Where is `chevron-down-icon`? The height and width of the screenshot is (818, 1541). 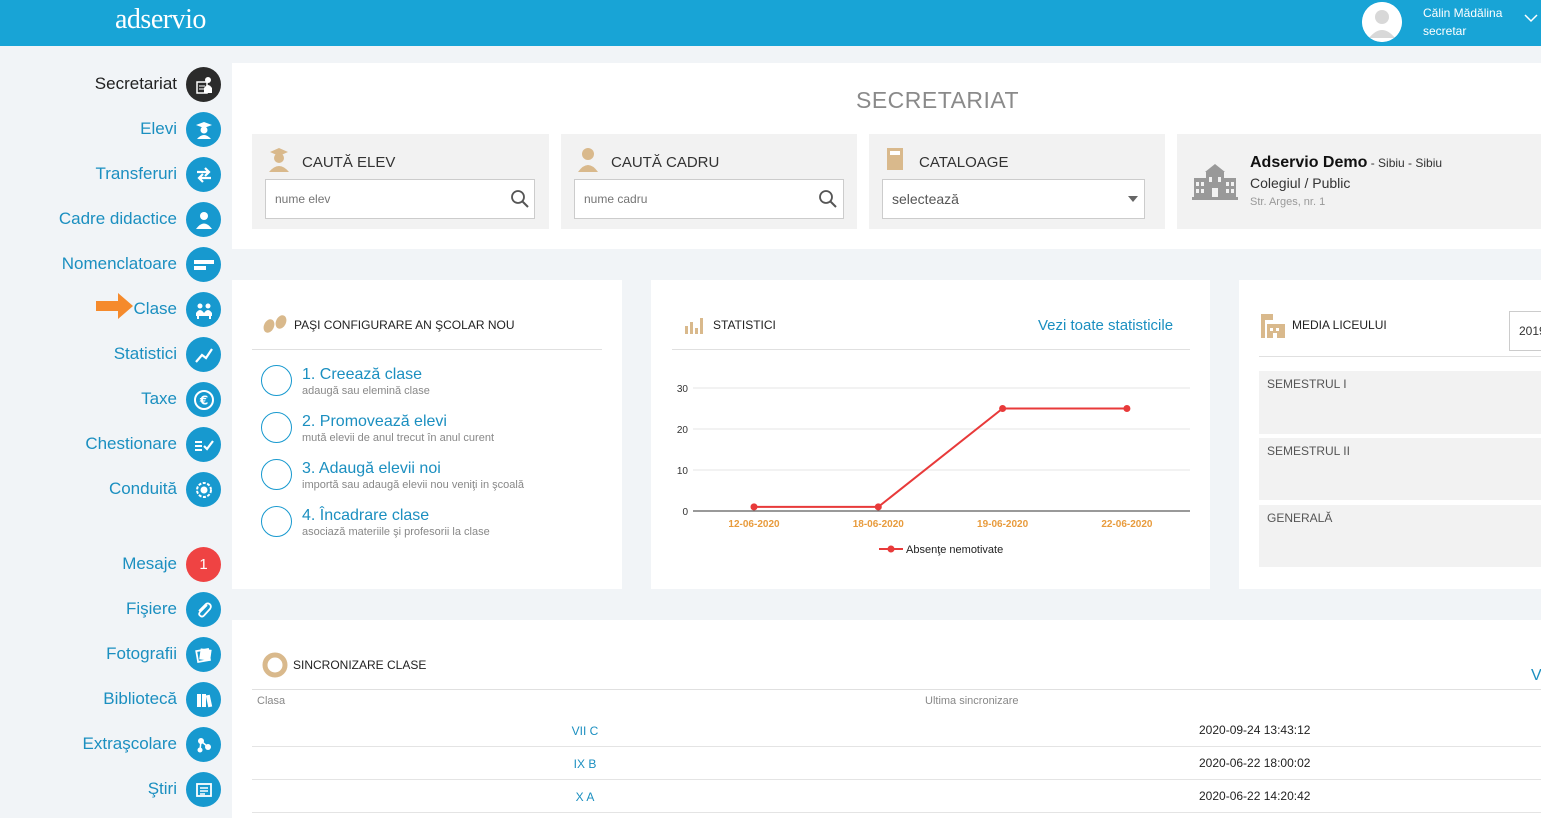
chevron-down-icon is located at coordinates (1531, 18).